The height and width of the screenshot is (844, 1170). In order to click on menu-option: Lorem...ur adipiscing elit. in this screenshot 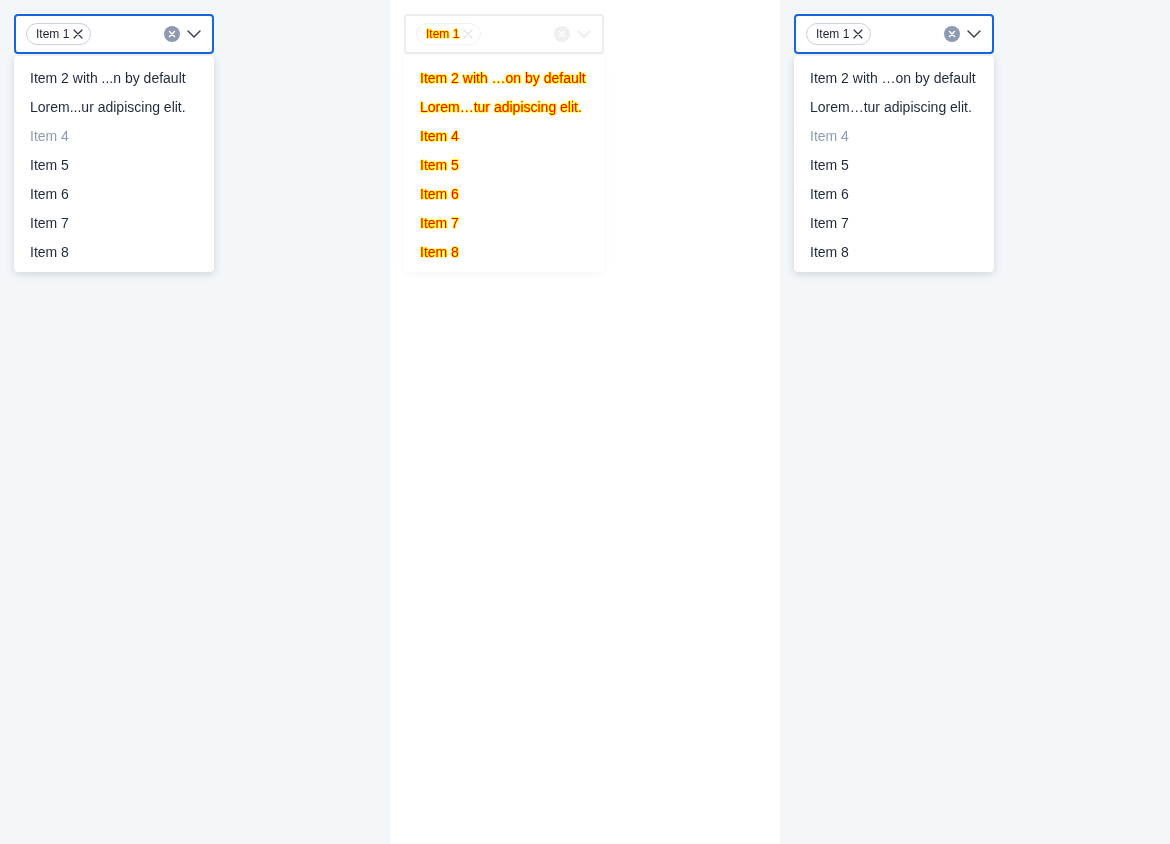, I will do `click(114, 107)`.